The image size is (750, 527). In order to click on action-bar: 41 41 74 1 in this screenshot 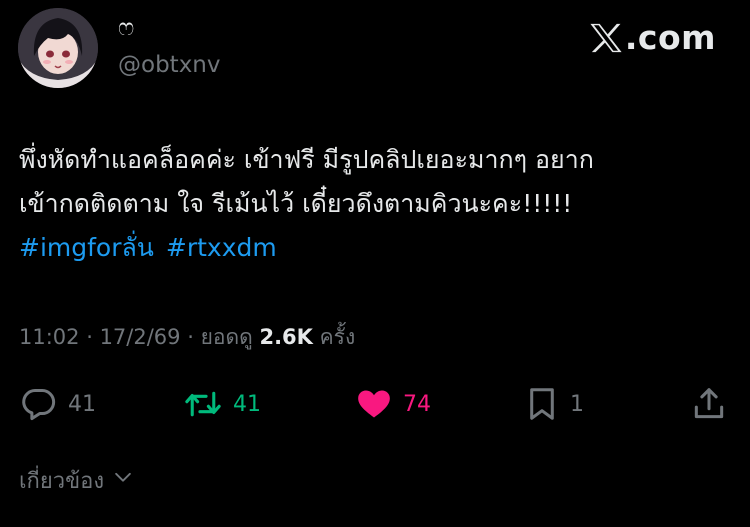, I will do `click(375, 404)`.